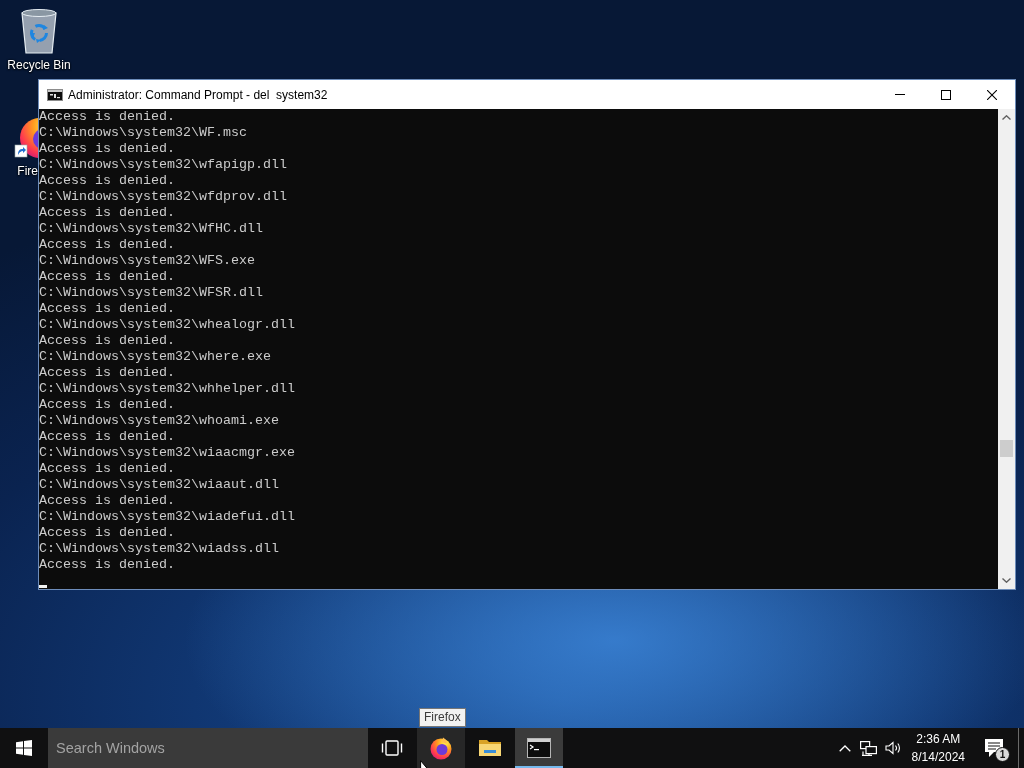  I want to click on close-icon, so click(992, 94).